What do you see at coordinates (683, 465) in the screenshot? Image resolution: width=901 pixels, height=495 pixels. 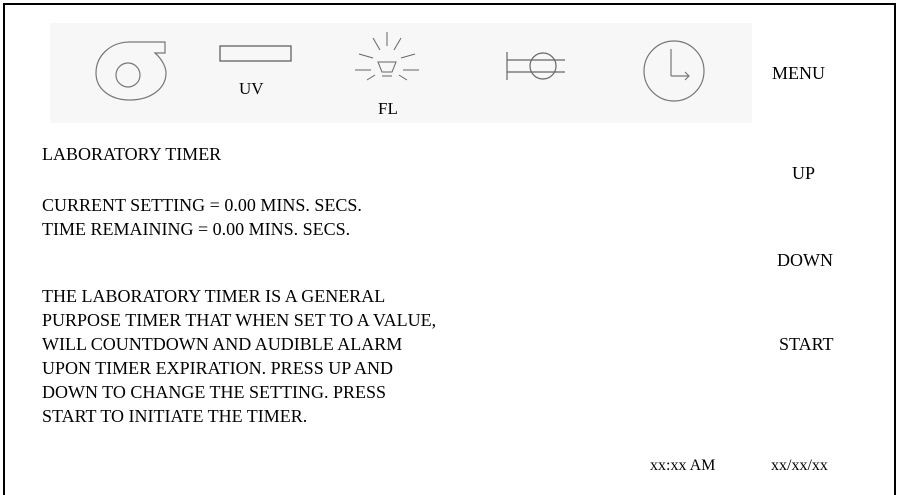 I see `clock-time: xx:xx AM` at bounding box center [683, 465].